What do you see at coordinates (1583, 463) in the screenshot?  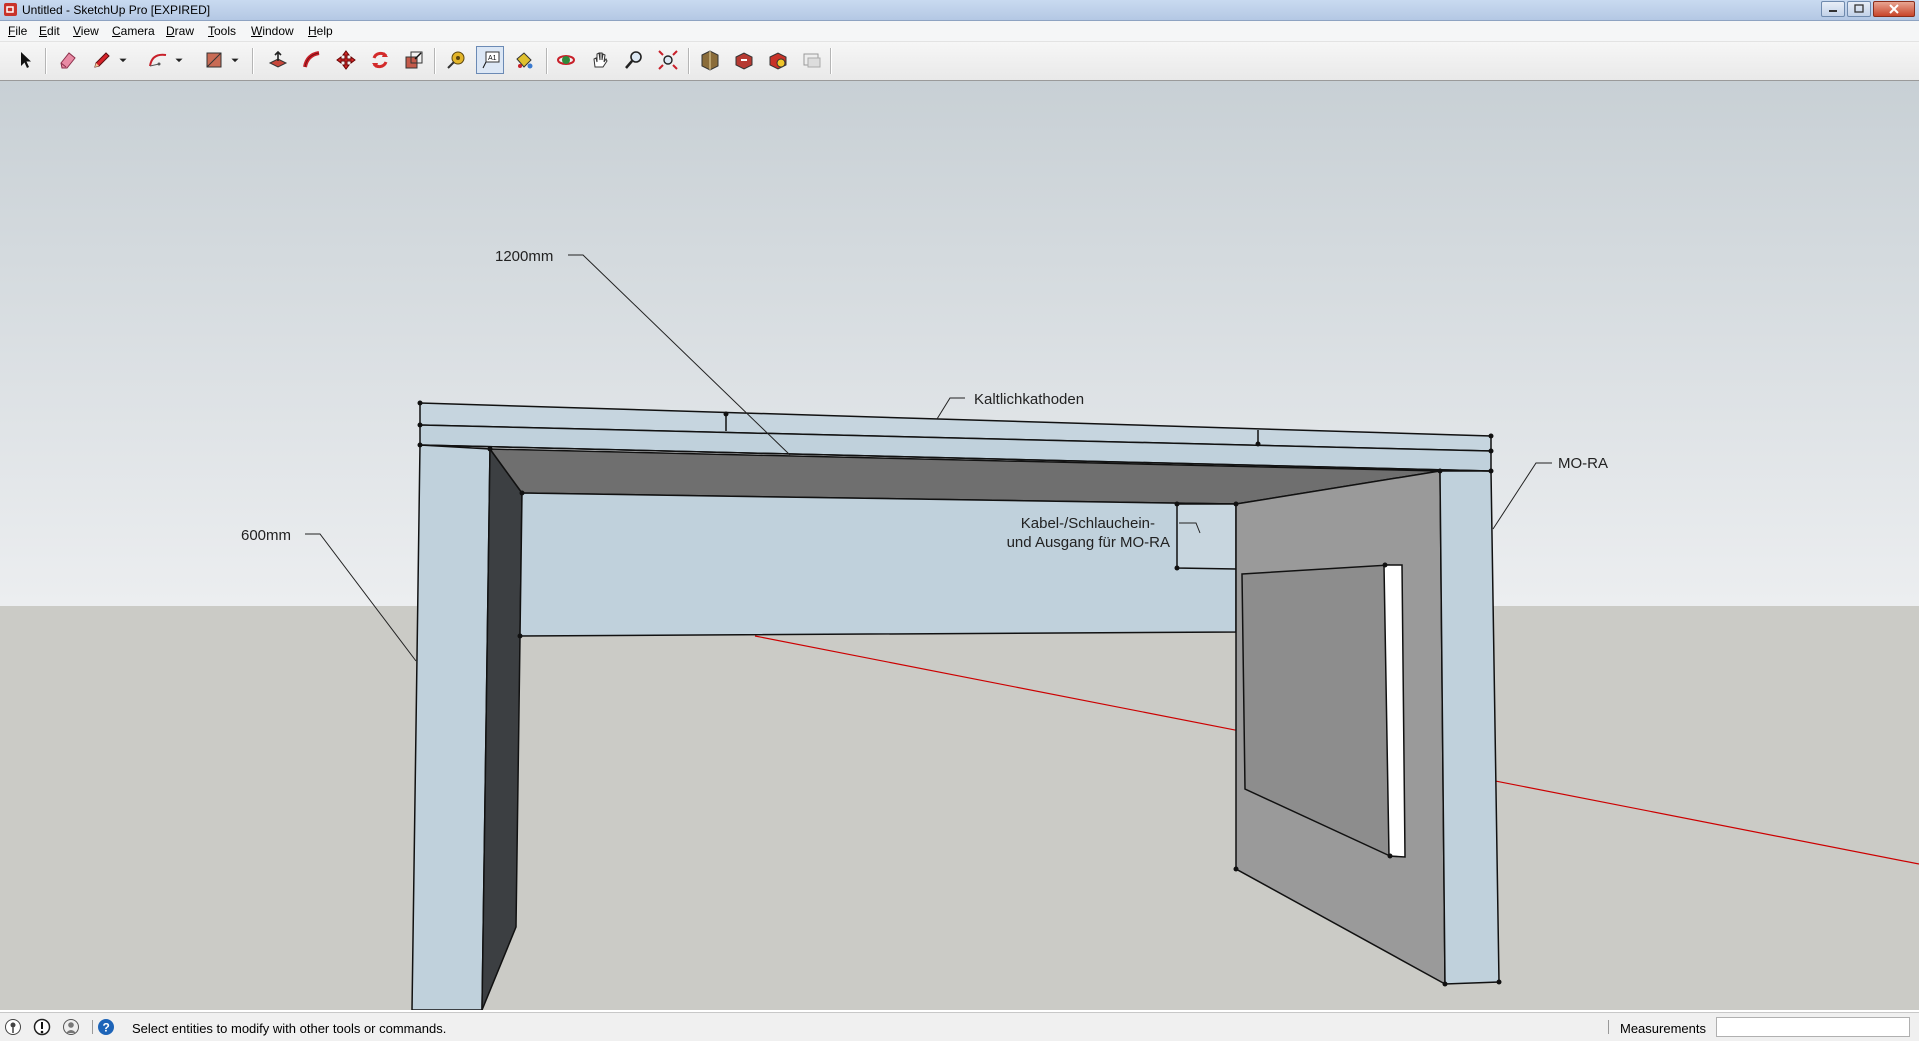 I see `label-mo-ra: MO-RA` at bounding box center [1583, 463].